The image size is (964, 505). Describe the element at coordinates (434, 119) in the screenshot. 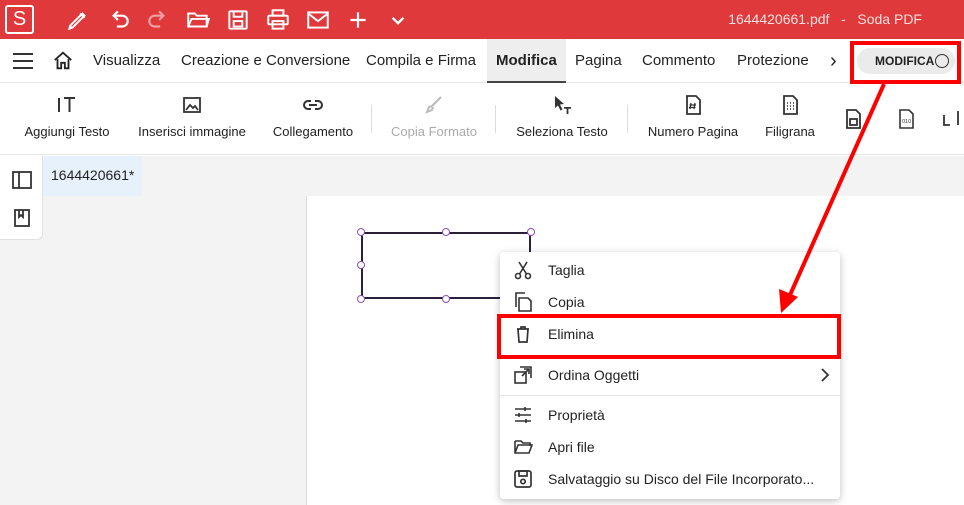

I see `copy-format-button: Copia Formato` at that location.